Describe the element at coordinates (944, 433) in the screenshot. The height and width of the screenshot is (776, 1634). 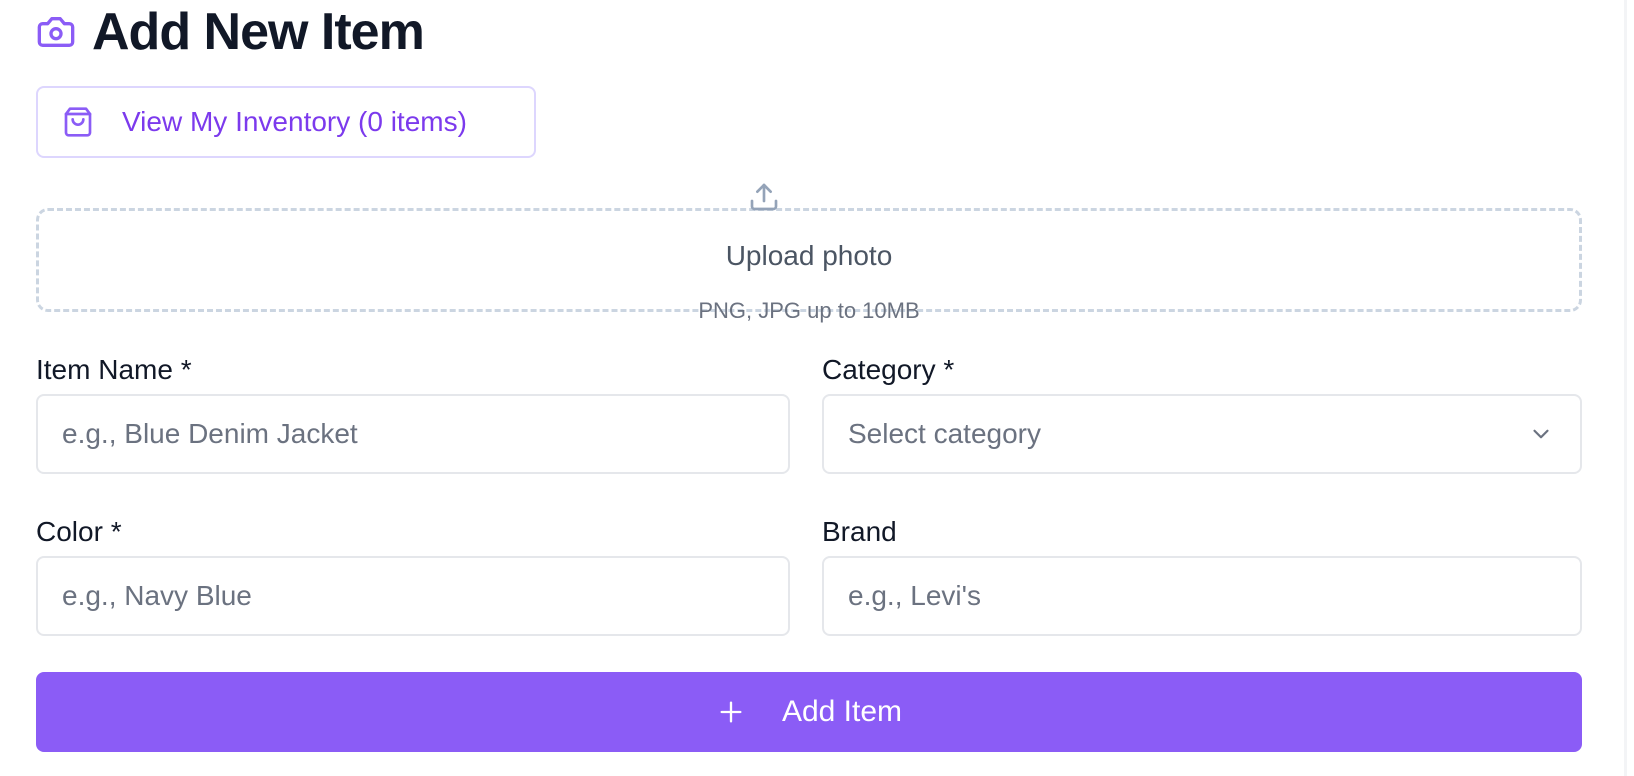
I see `category-selected-value: Select category` at that location.